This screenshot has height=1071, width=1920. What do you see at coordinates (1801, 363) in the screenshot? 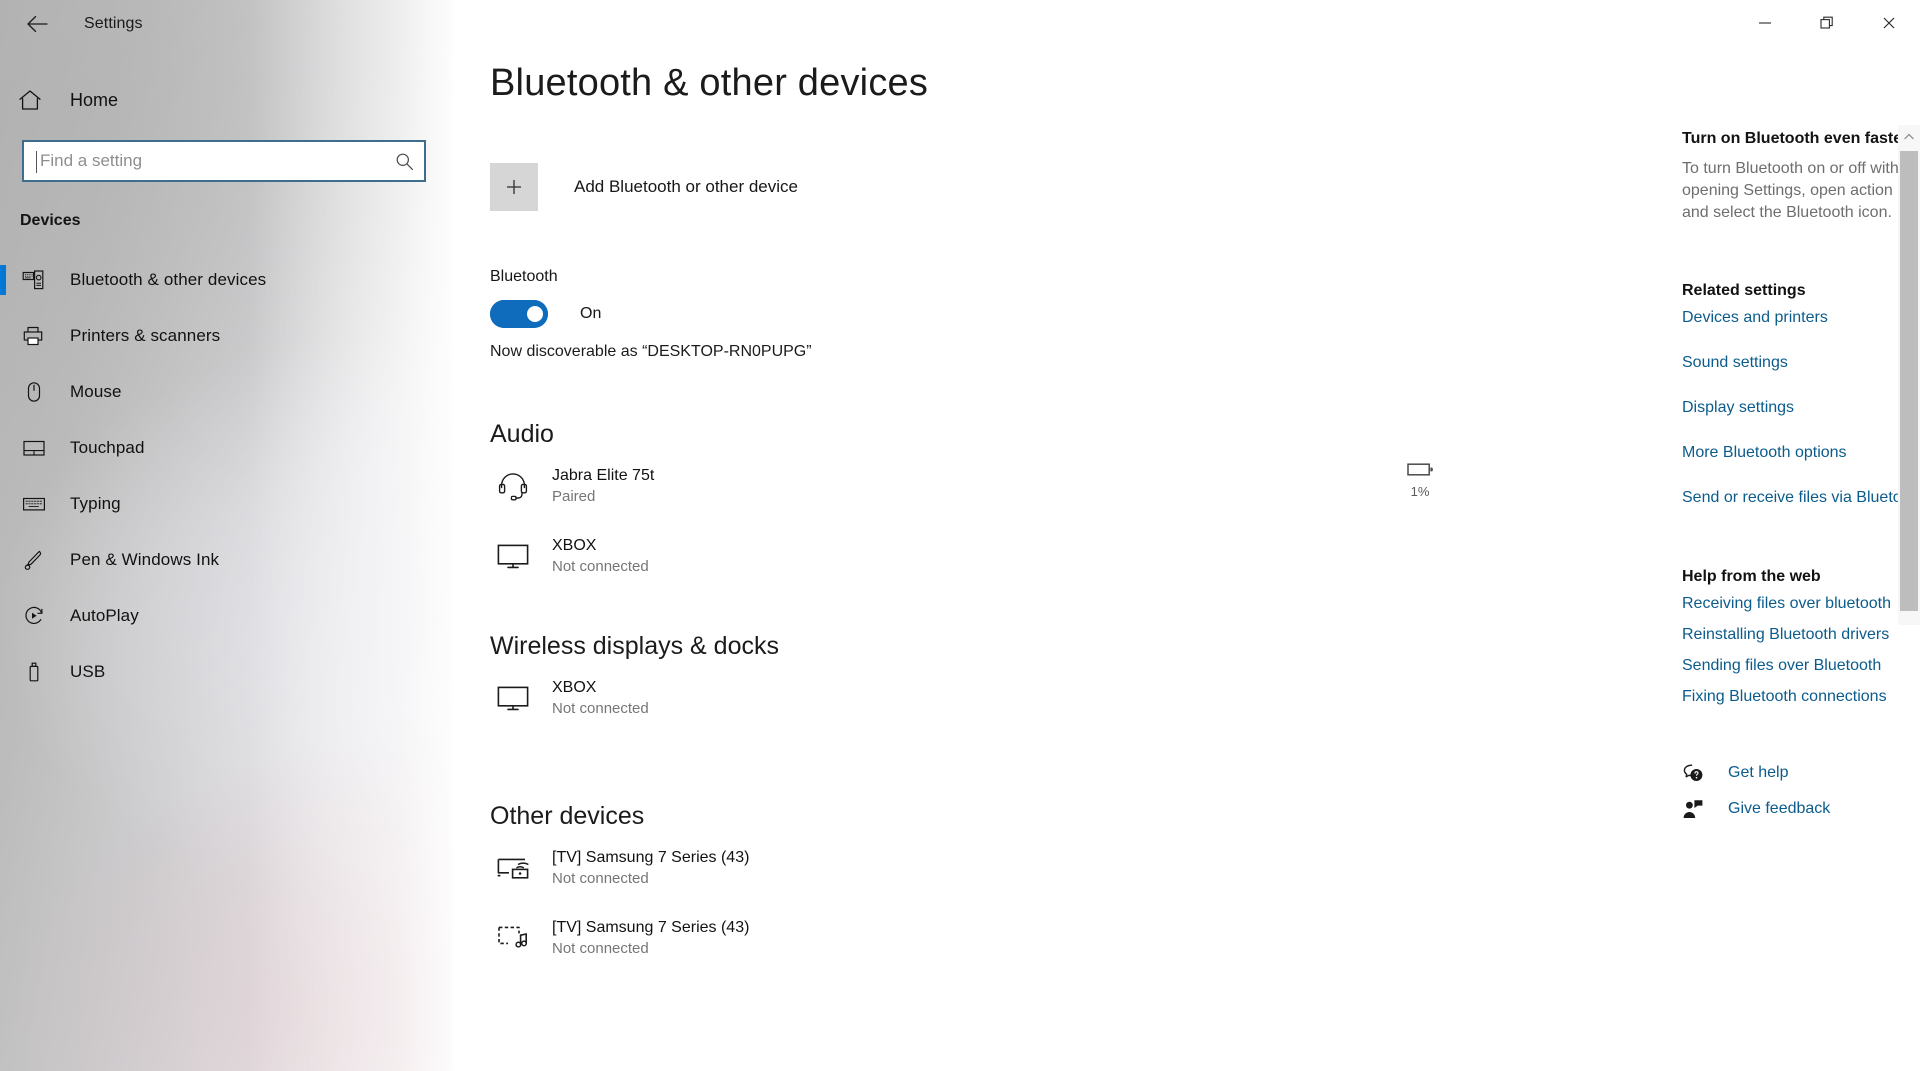
I see `link-sound-settings: Sound settings` at bounding box center [1801, 363].